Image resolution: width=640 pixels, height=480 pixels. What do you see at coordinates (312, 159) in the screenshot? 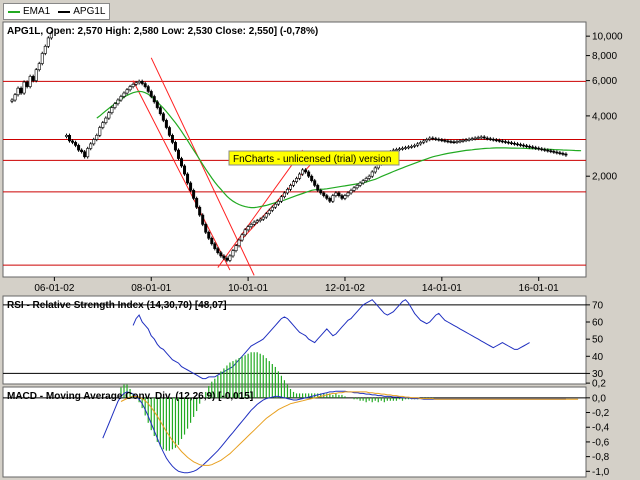
I see `watermark-text: FnCharts - unlicensed (trial) version` at bounding box center [312, 159].